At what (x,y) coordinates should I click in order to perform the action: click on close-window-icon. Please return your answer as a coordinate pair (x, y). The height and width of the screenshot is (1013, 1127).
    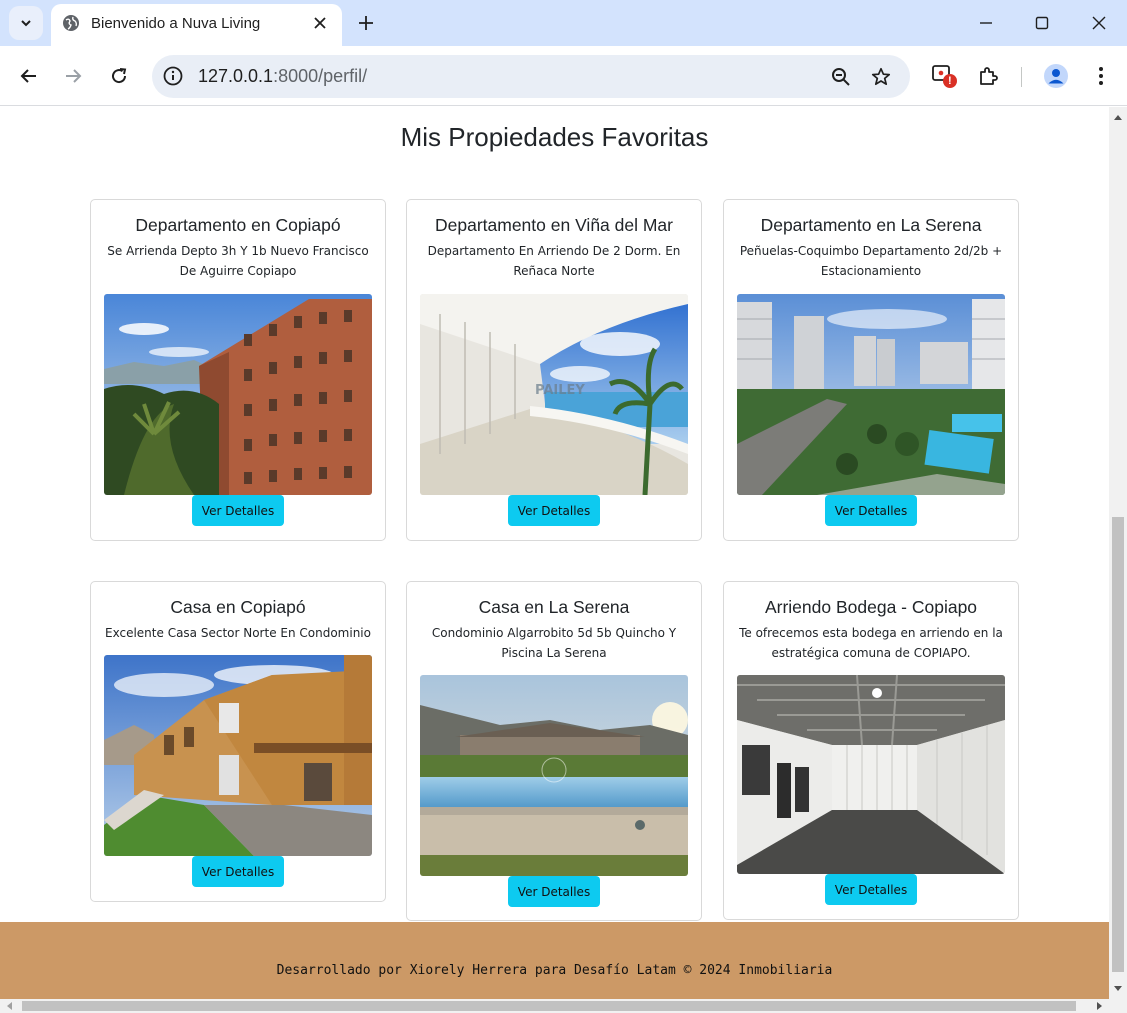
    Looking at the image, I should click on (1099, 23).